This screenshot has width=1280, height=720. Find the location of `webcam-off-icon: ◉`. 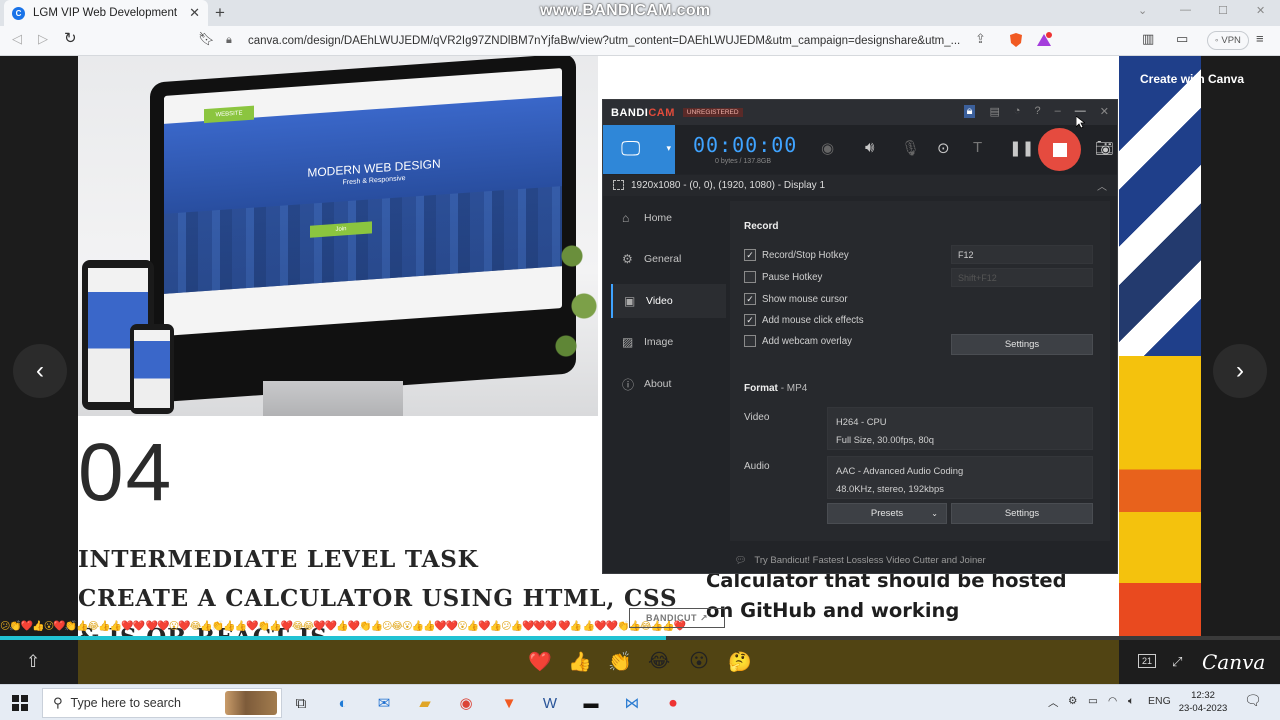

webcam-off-icon: ◉ is located at coordinates (827, 148).